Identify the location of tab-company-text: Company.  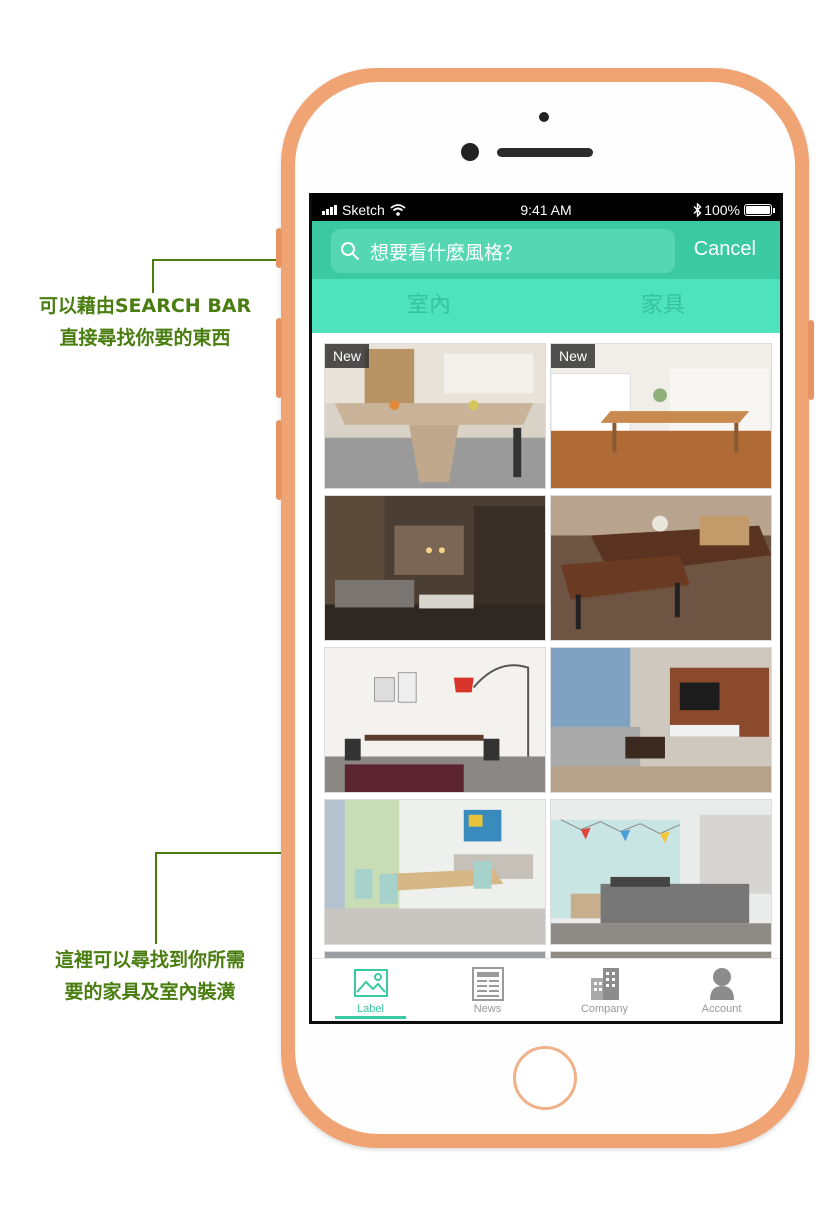
(604, 1009).